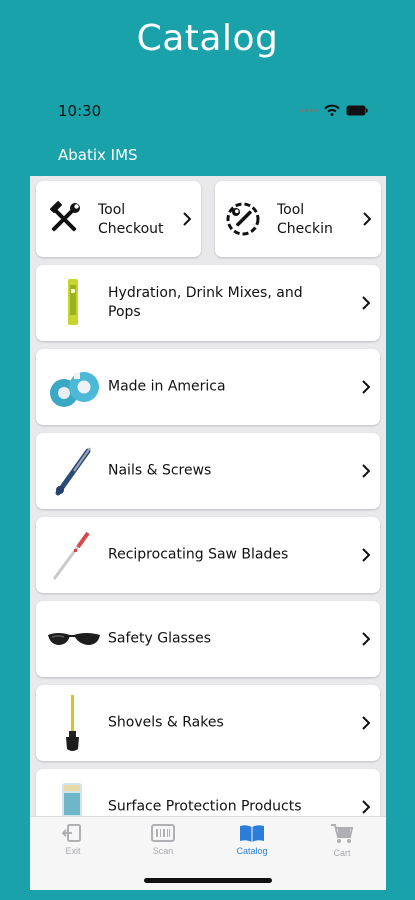 The width and height of the screenshot is (415, 900). What do you see at coordinates (98, 155) in the screenshot?
I see `app-header-title: Abatix IMS` at bounding box center [98, 155].